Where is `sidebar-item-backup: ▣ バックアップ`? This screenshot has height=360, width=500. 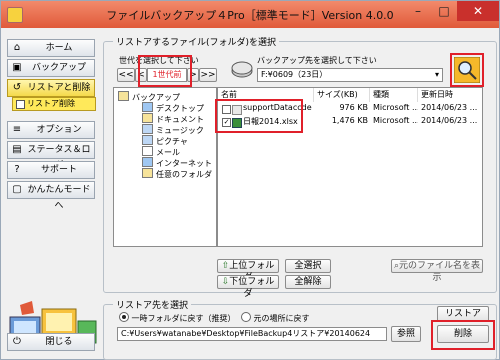 sidebar-item-backup: ▣ バックアップ is located at coordinates (51, 68).